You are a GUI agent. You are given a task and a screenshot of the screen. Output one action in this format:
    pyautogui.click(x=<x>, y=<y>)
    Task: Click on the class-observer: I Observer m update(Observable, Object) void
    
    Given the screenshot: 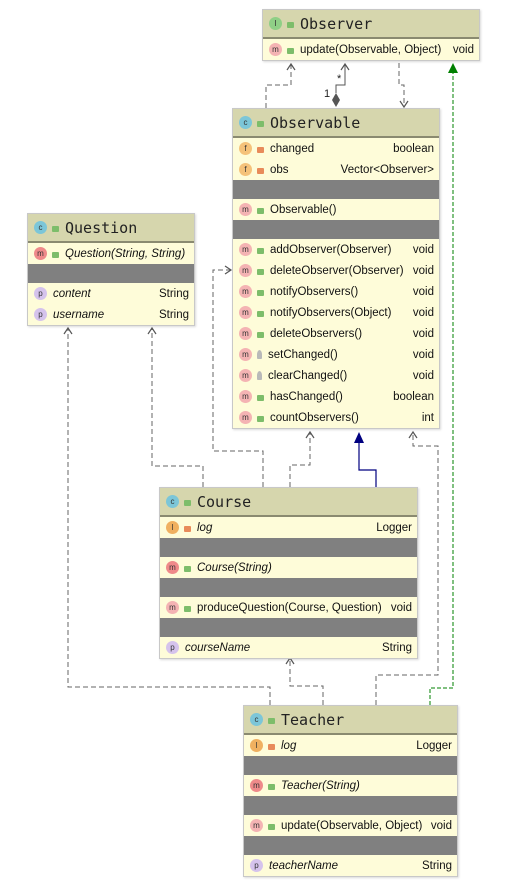 What is the action you would take?
    pyautogui.click(x=371, y=35)
    